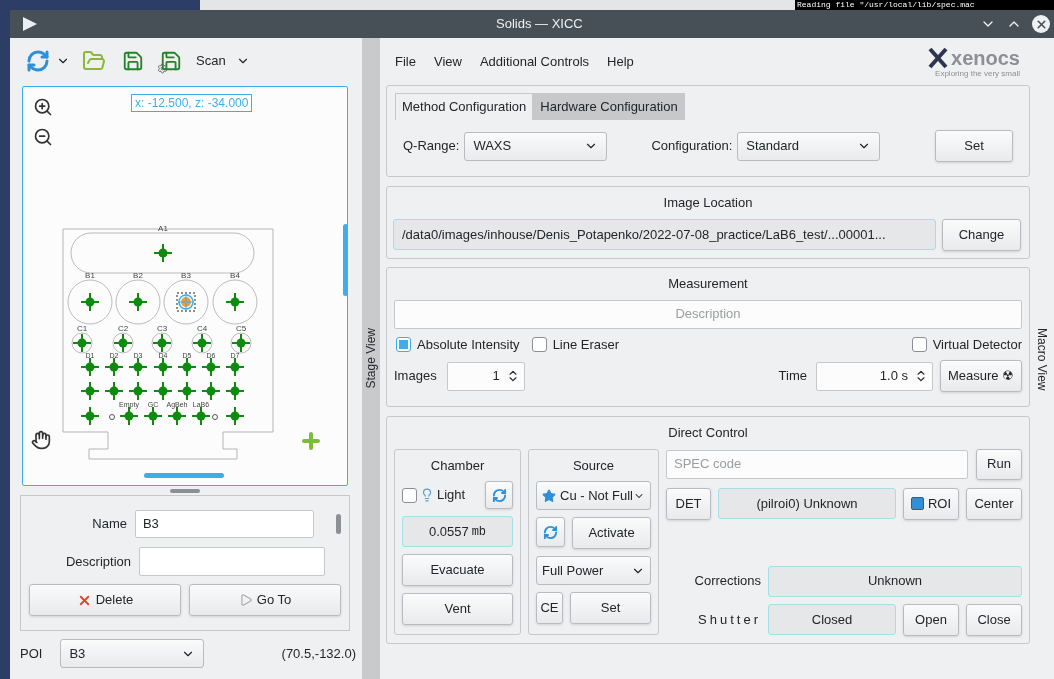  What do you see at coordinates (874, 376) in the screenshot?
I see `time-spinbox: 1.0 s` at bounding box center [874, 376].